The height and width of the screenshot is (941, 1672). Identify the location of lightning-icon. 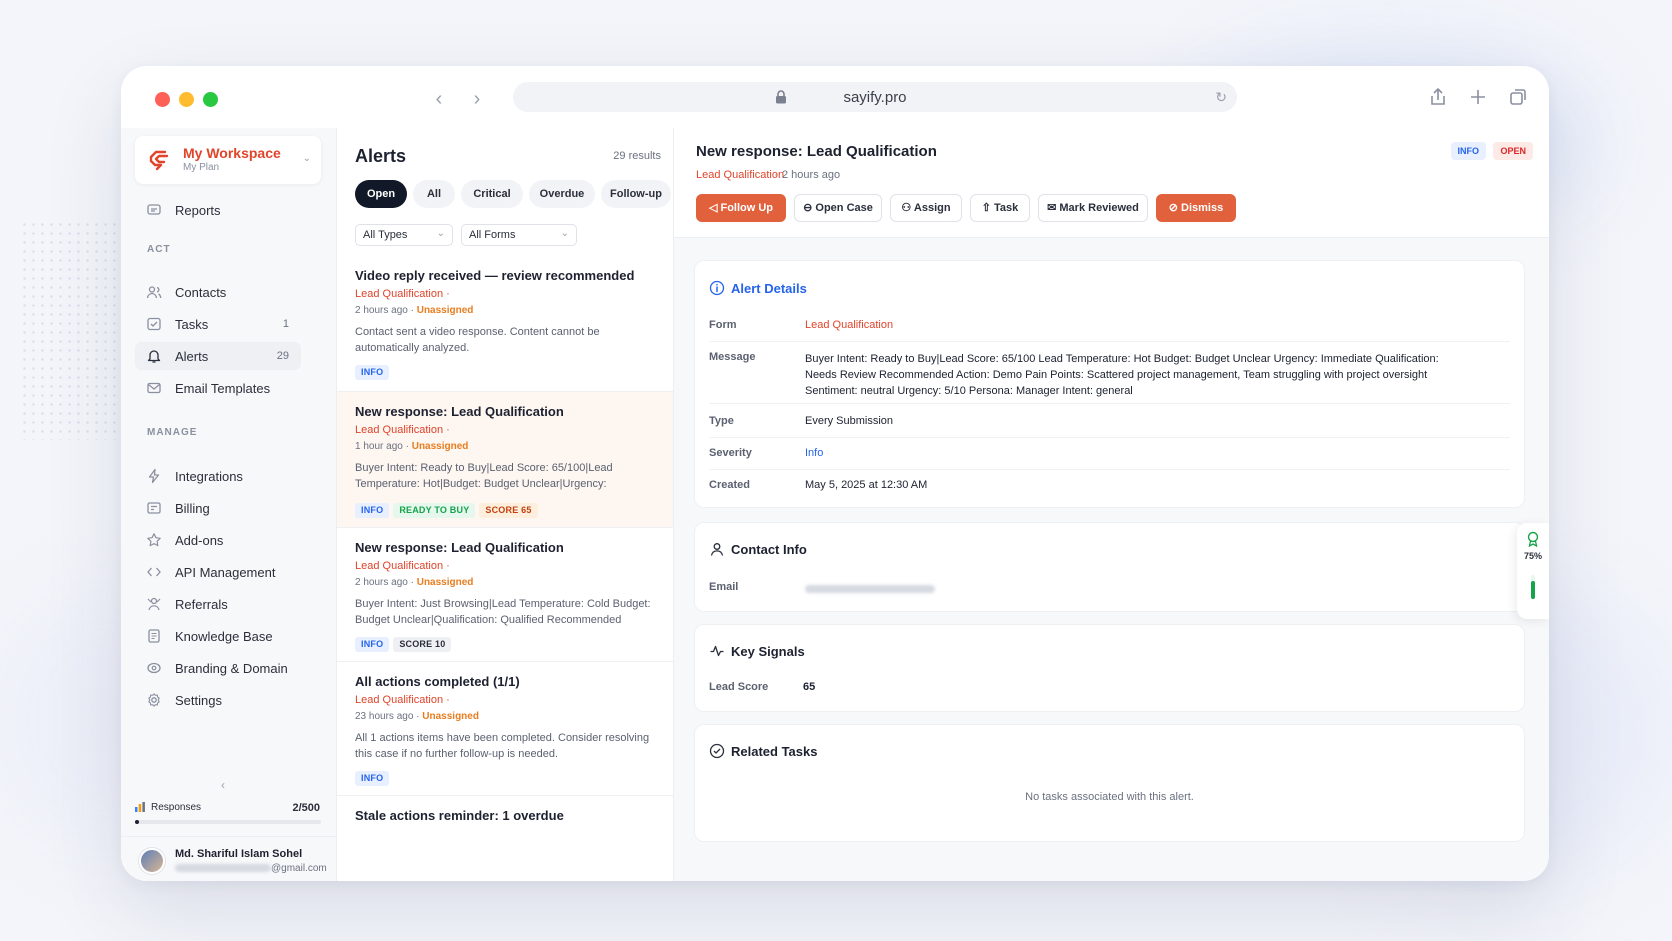
(154, 476).